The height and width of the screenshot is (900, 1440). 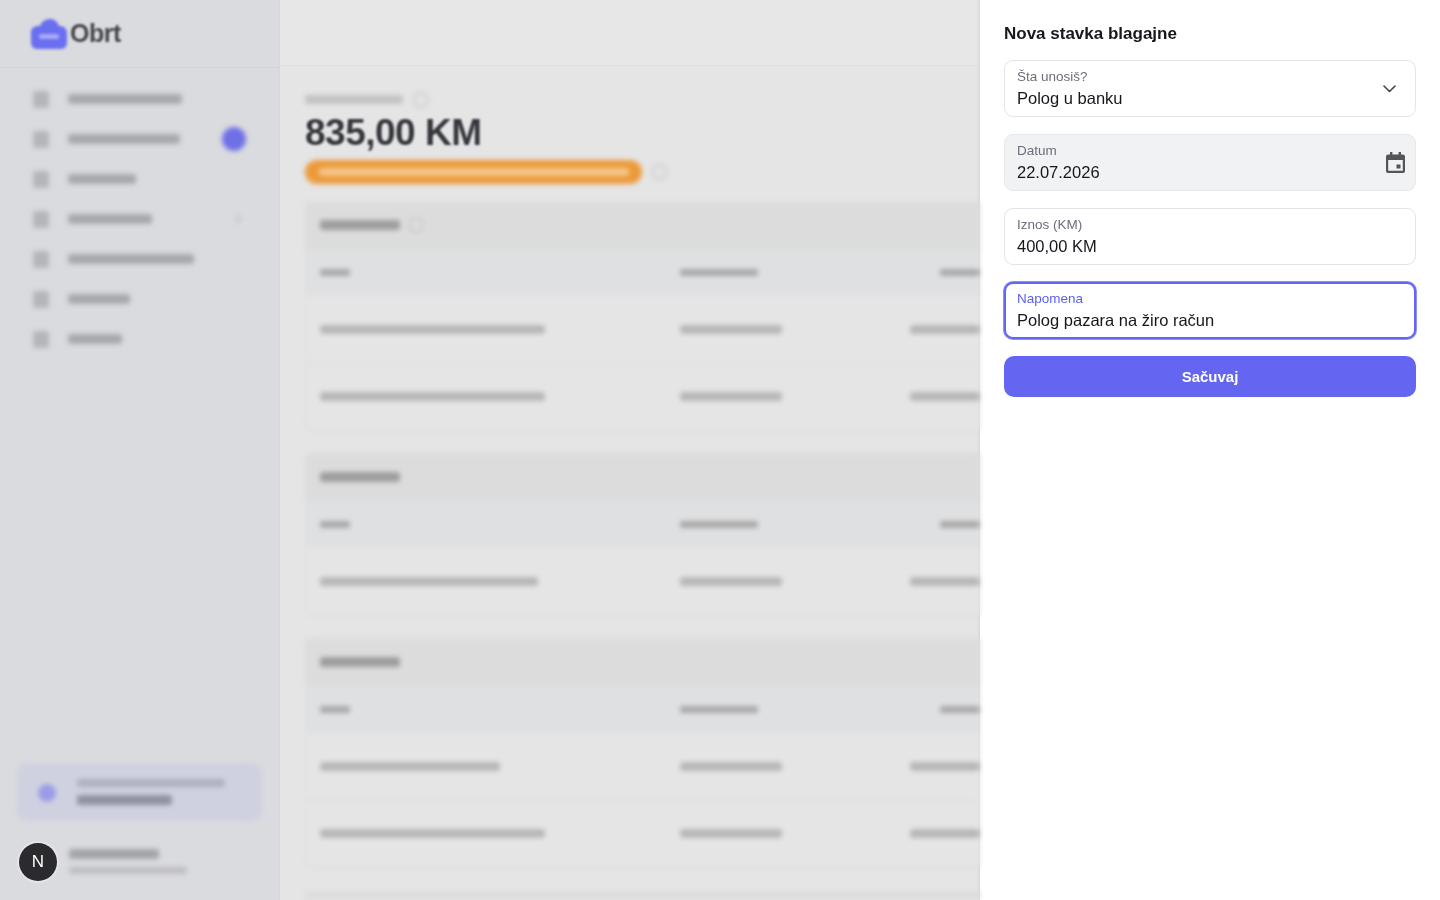 What do you see at coordinates (393, 133) in the screenshot?
I see `balance-amount: 835,00 KM` at bounding box center [393, 133].